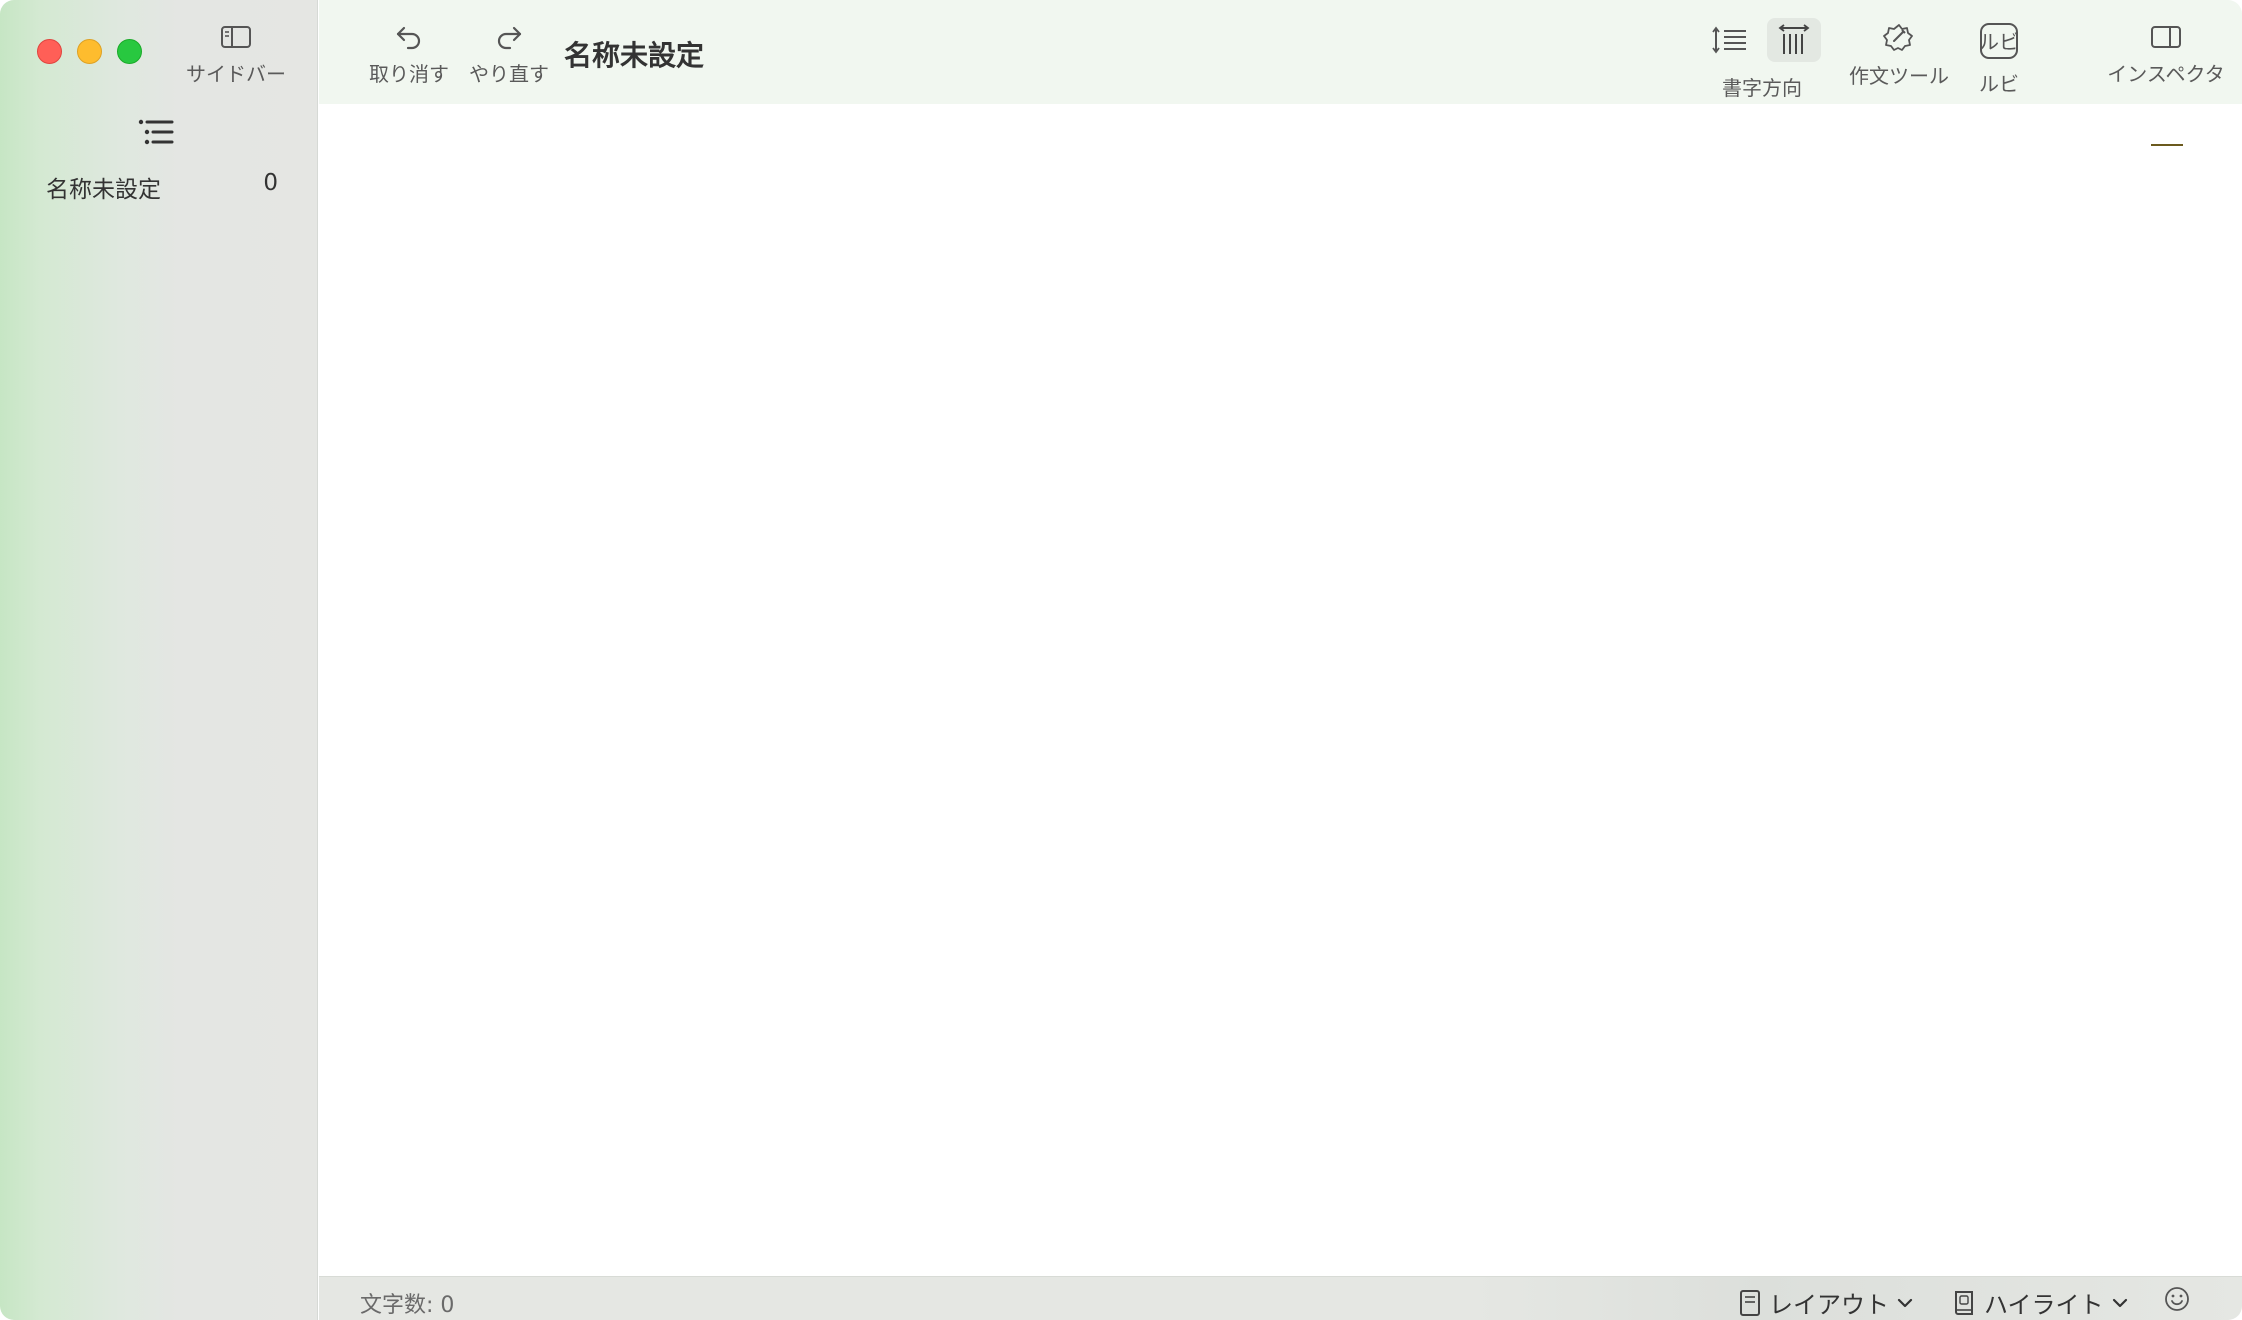  What do you see at coordinates (2161, 55) in the screenshot?
I see `inspector-button: インスペクタ` at bounding box center [2161, 55].